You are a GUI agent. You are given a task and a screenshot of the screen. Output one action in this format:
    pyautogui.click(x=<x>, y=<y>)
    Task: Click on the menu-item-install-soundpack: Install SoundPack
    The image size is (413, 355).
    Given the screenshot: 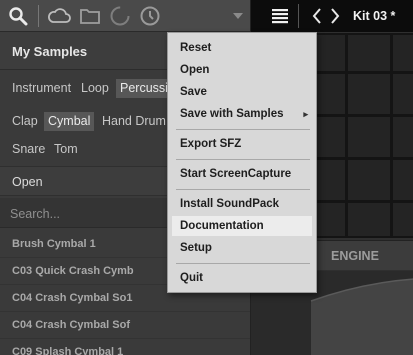 What is the action you would take?
    pyautogui.click(x=242, y=204)
    